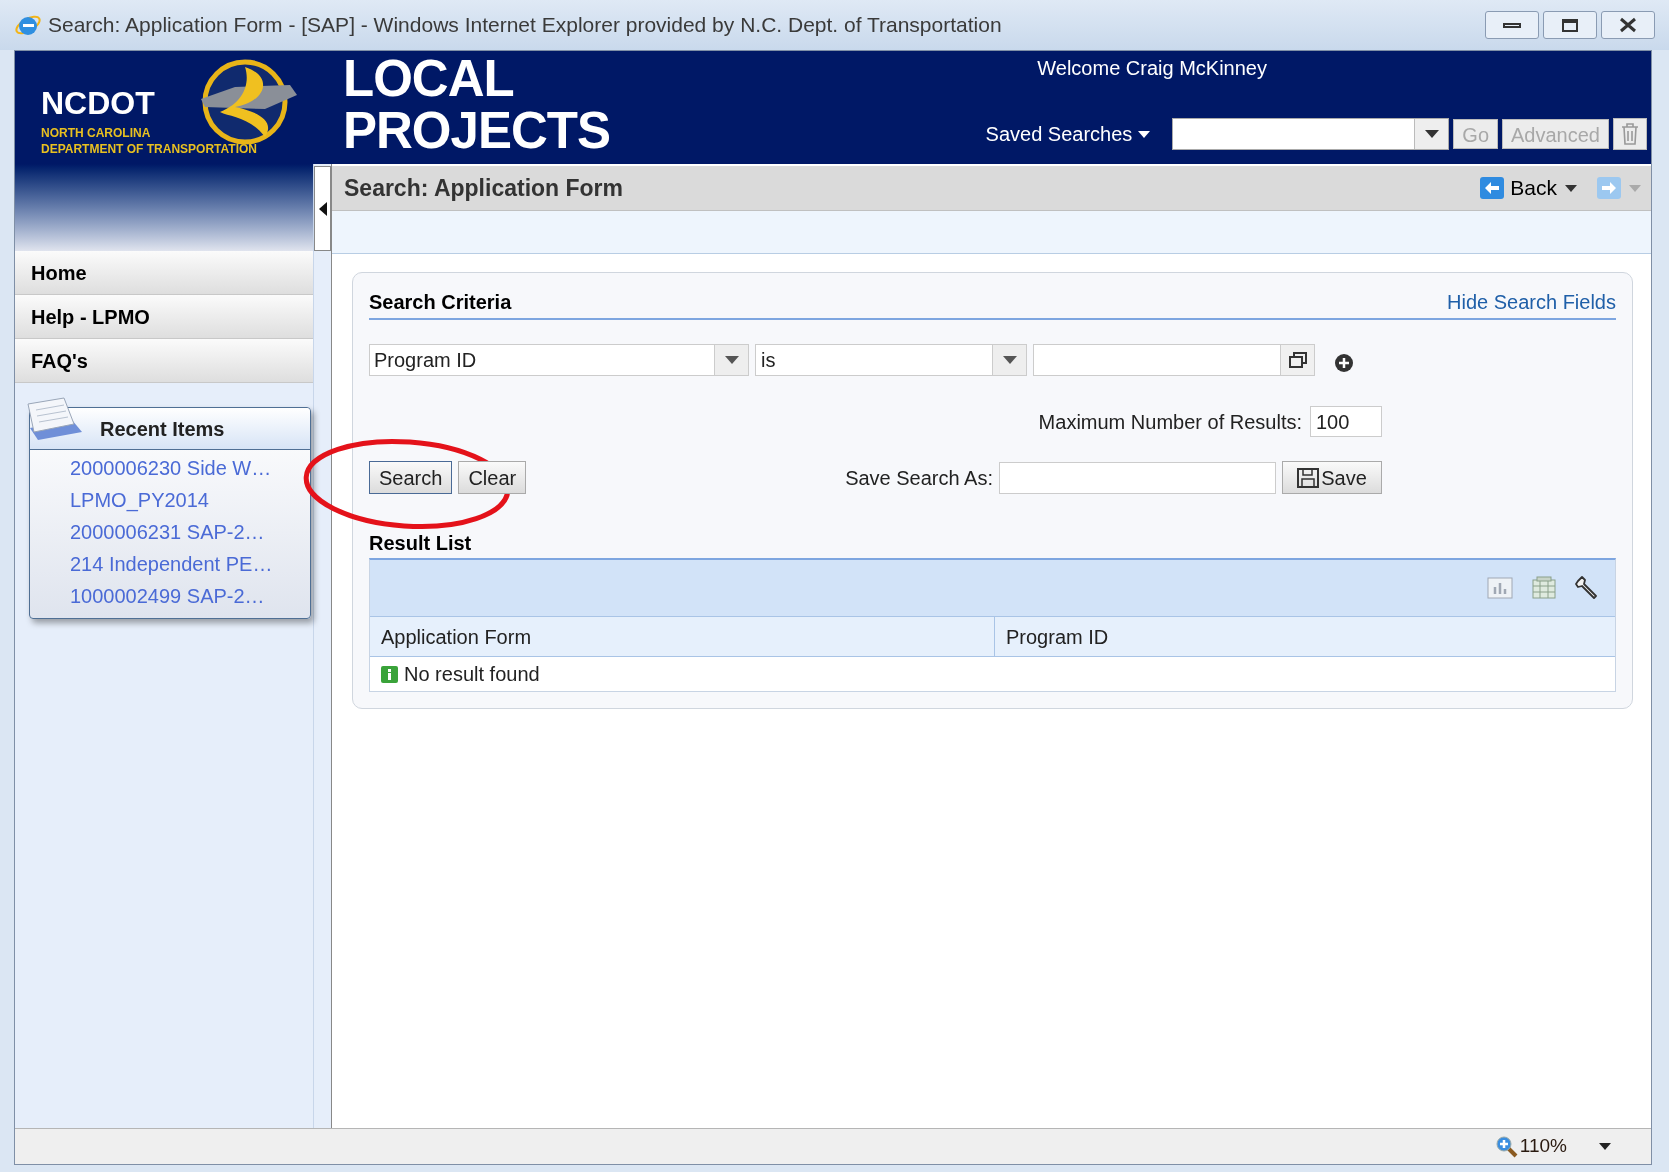 The width and height of the screenshot is (1669, 1172). I want to click on value-help-icon, so click(1297, 360).